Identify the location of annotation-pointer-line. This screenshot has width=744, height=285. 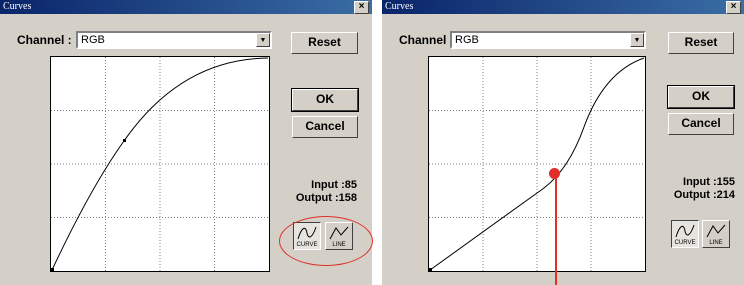
(556, 229).